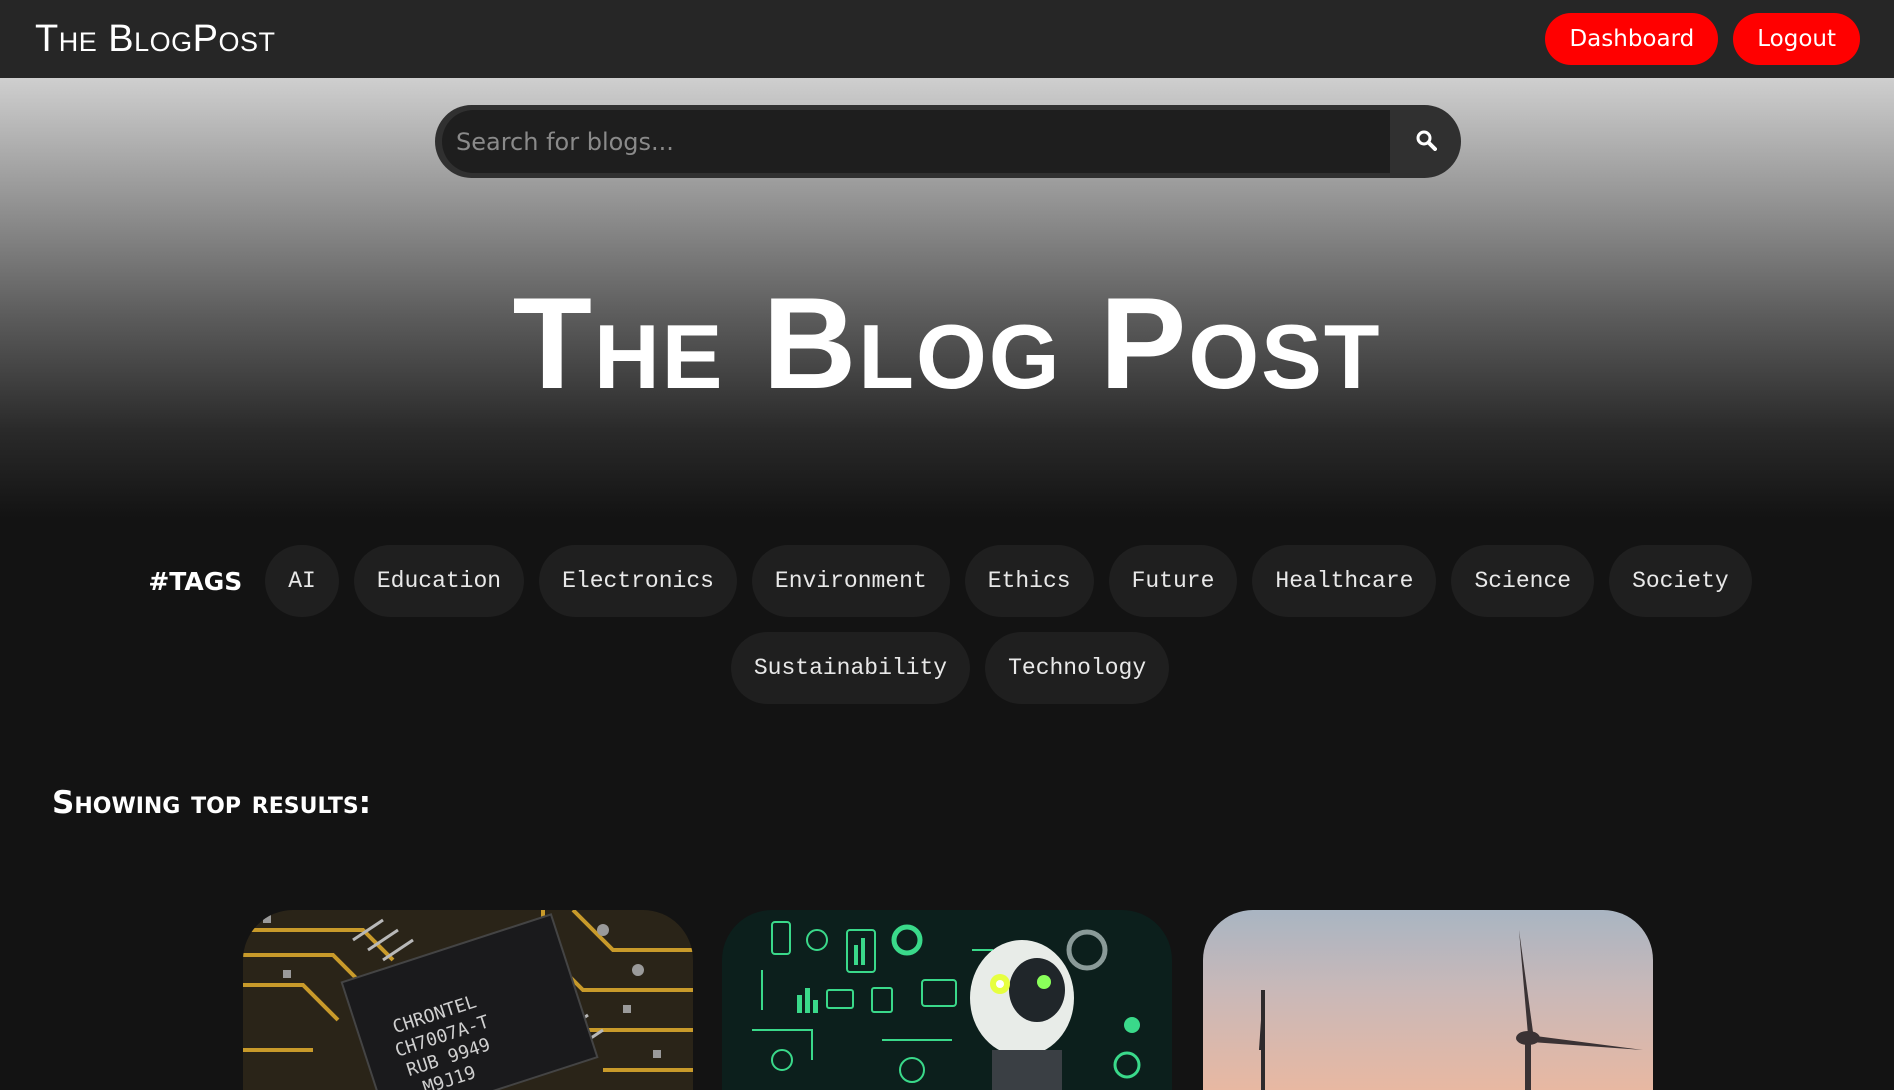 Image resolution: width=1894 pixels, height=1090 pixels. I want to click on tag-ai: AI, so click(302, 581).